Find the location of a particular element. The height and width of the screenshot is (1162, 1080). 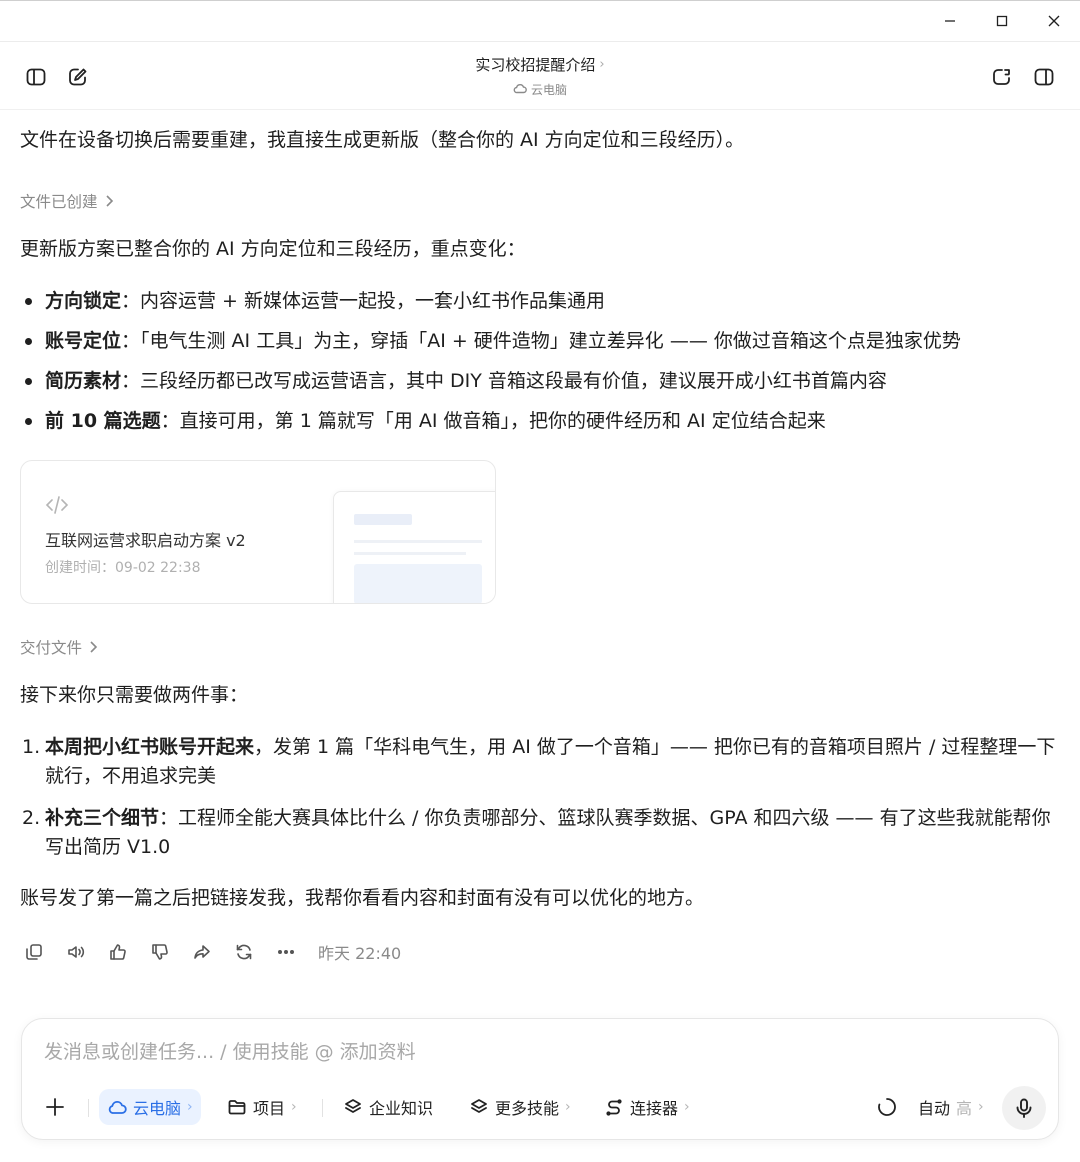

chat-title-area: 实习校招提醒介绍 › 云电脑 is located at coordinates (540, 76).